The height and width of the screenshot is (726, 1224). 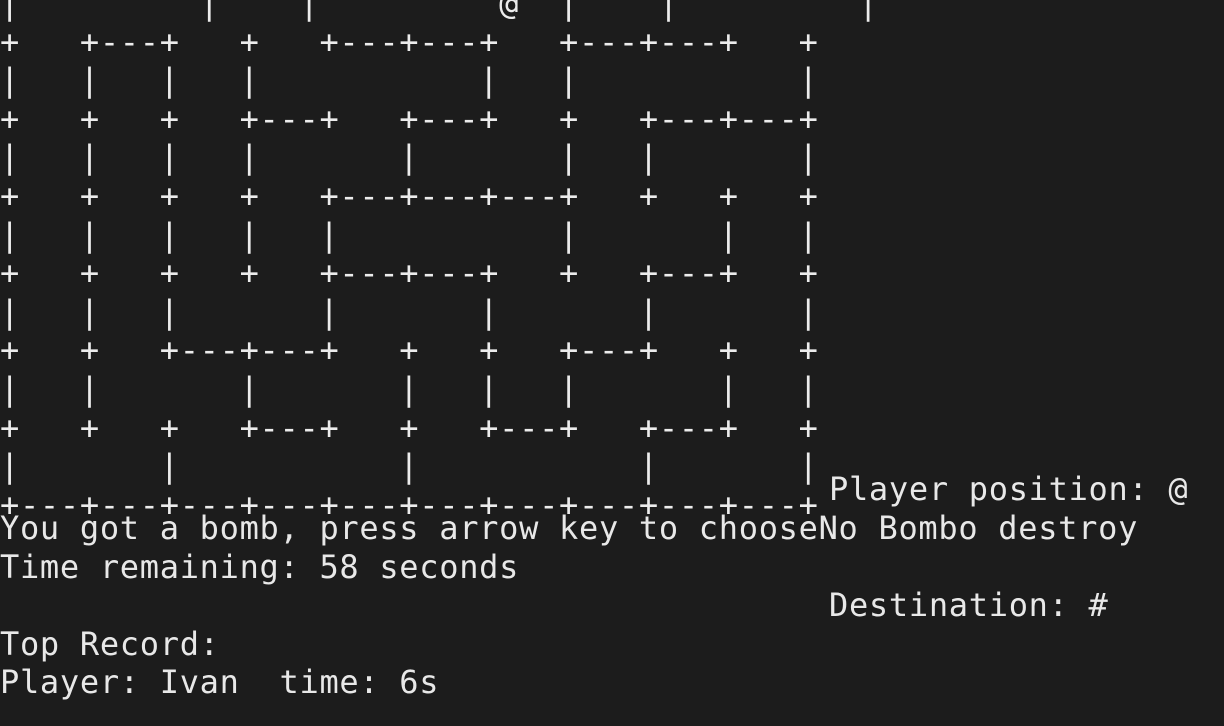 What do you see at coordinates (1009, 489) in the screenshot?
I see `player-position-legend: Player position: @` at bounding box center [1009, 489].